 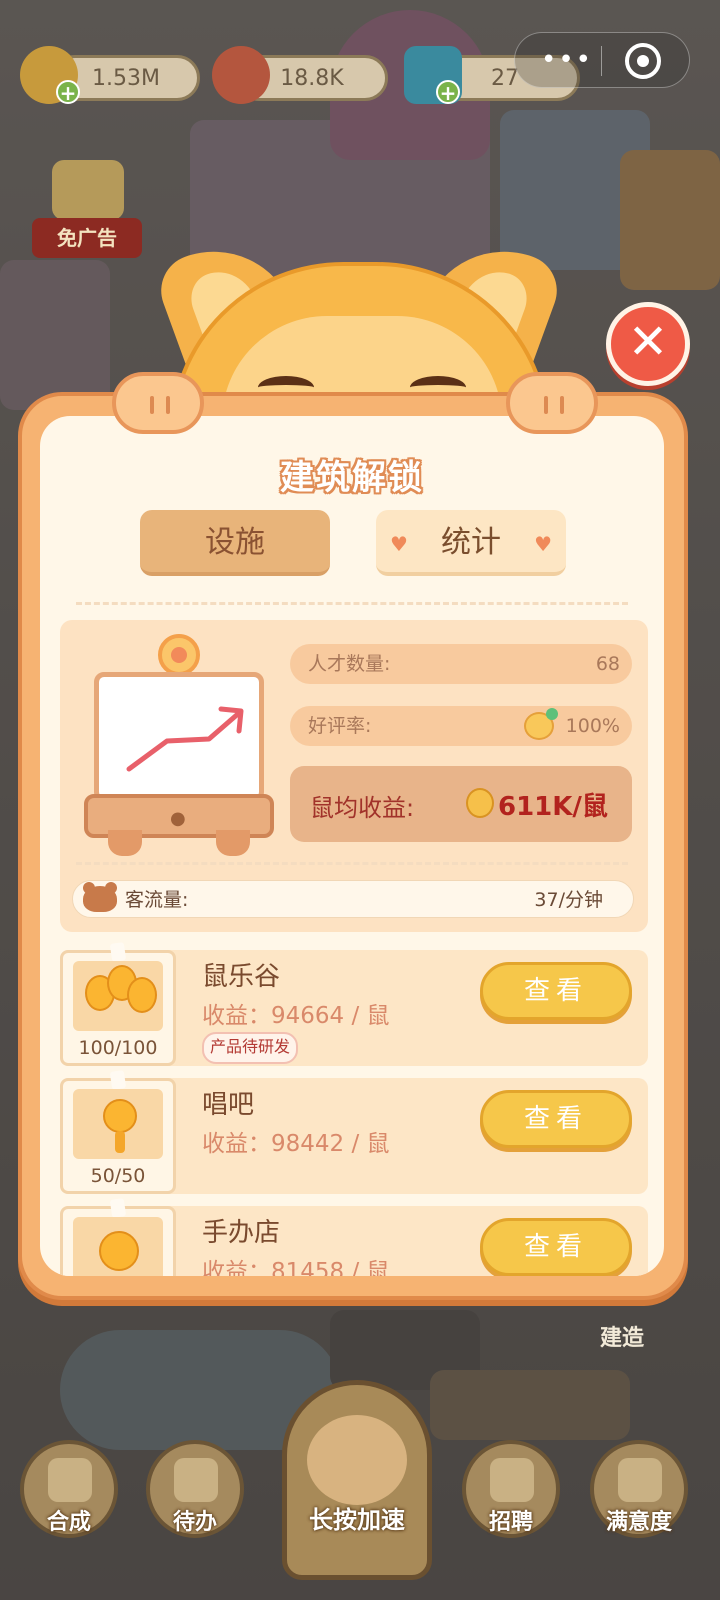 What do you see at coordinates (196, 1480) in the screenshot?
I see `clipboard-icon` at bounding box center [196, 1480].